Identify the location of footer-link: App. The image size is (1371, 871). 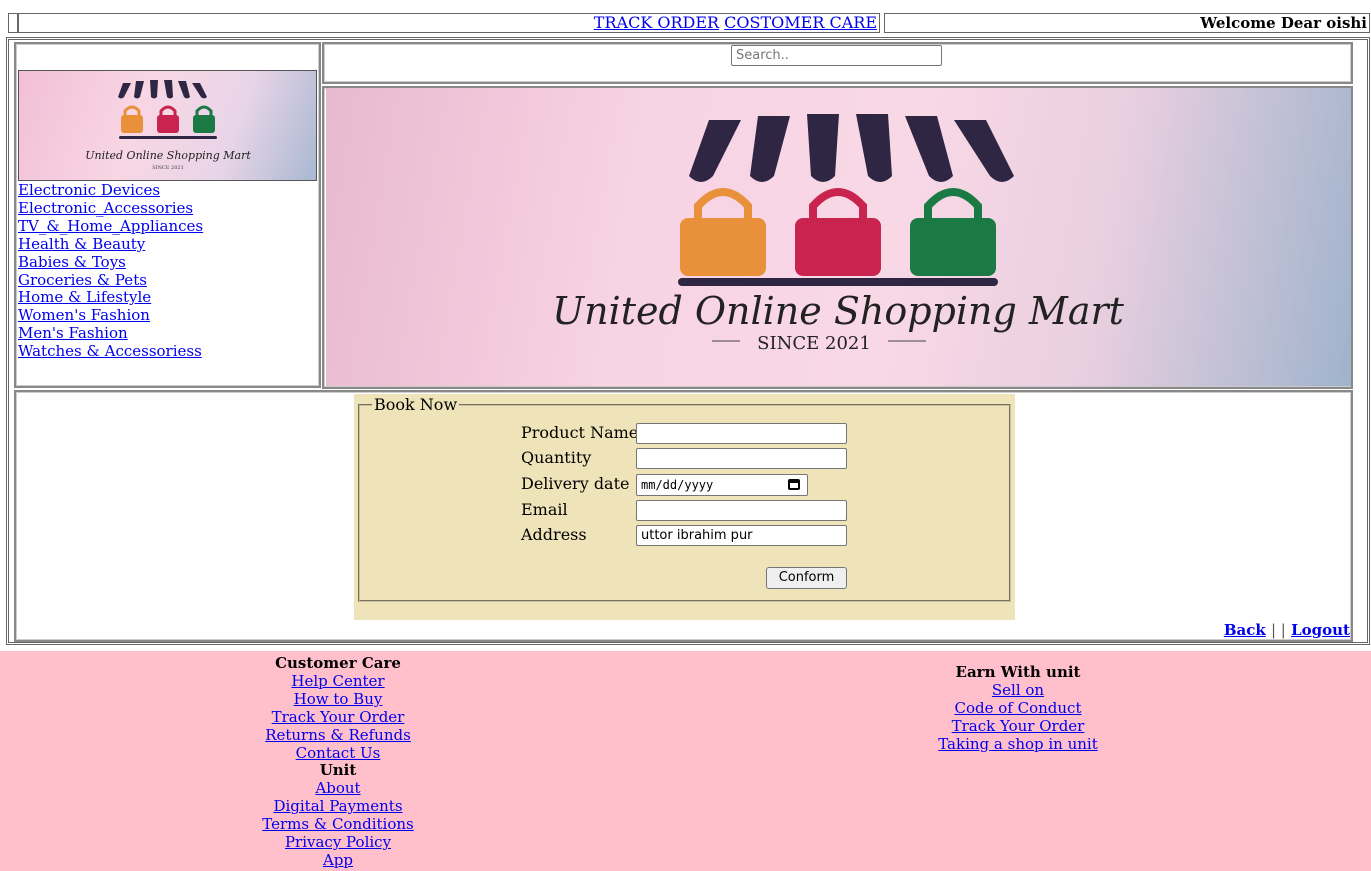
(338, 860).